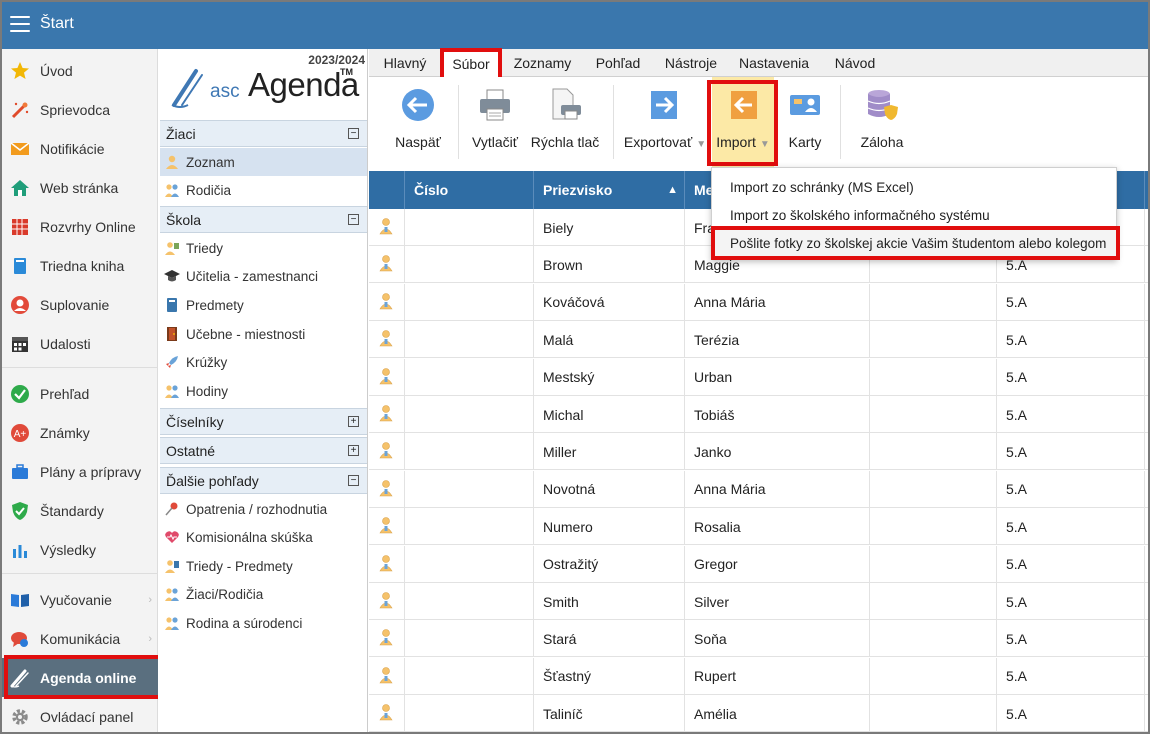 The image size is (1150, 734). Describe the element at coordinates (542, 63) in the screenshot. I see `tab-zoznamy: Zoznamy` at that location.